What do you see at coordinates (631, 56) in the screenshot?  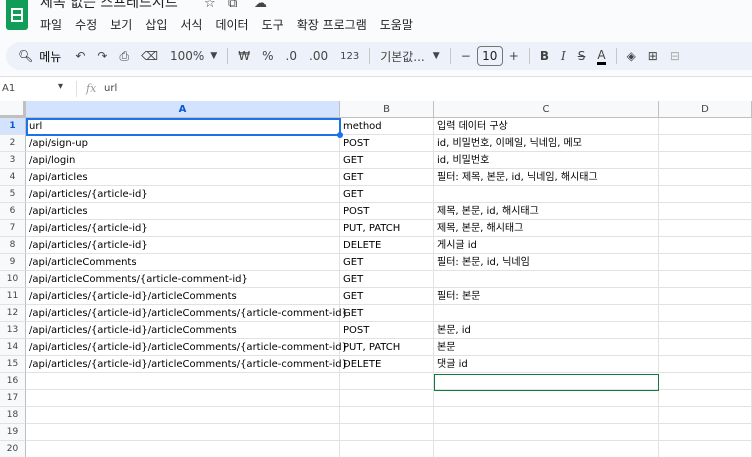 I see `fill-color-icon: ◈` at bounding box center [631, 56].